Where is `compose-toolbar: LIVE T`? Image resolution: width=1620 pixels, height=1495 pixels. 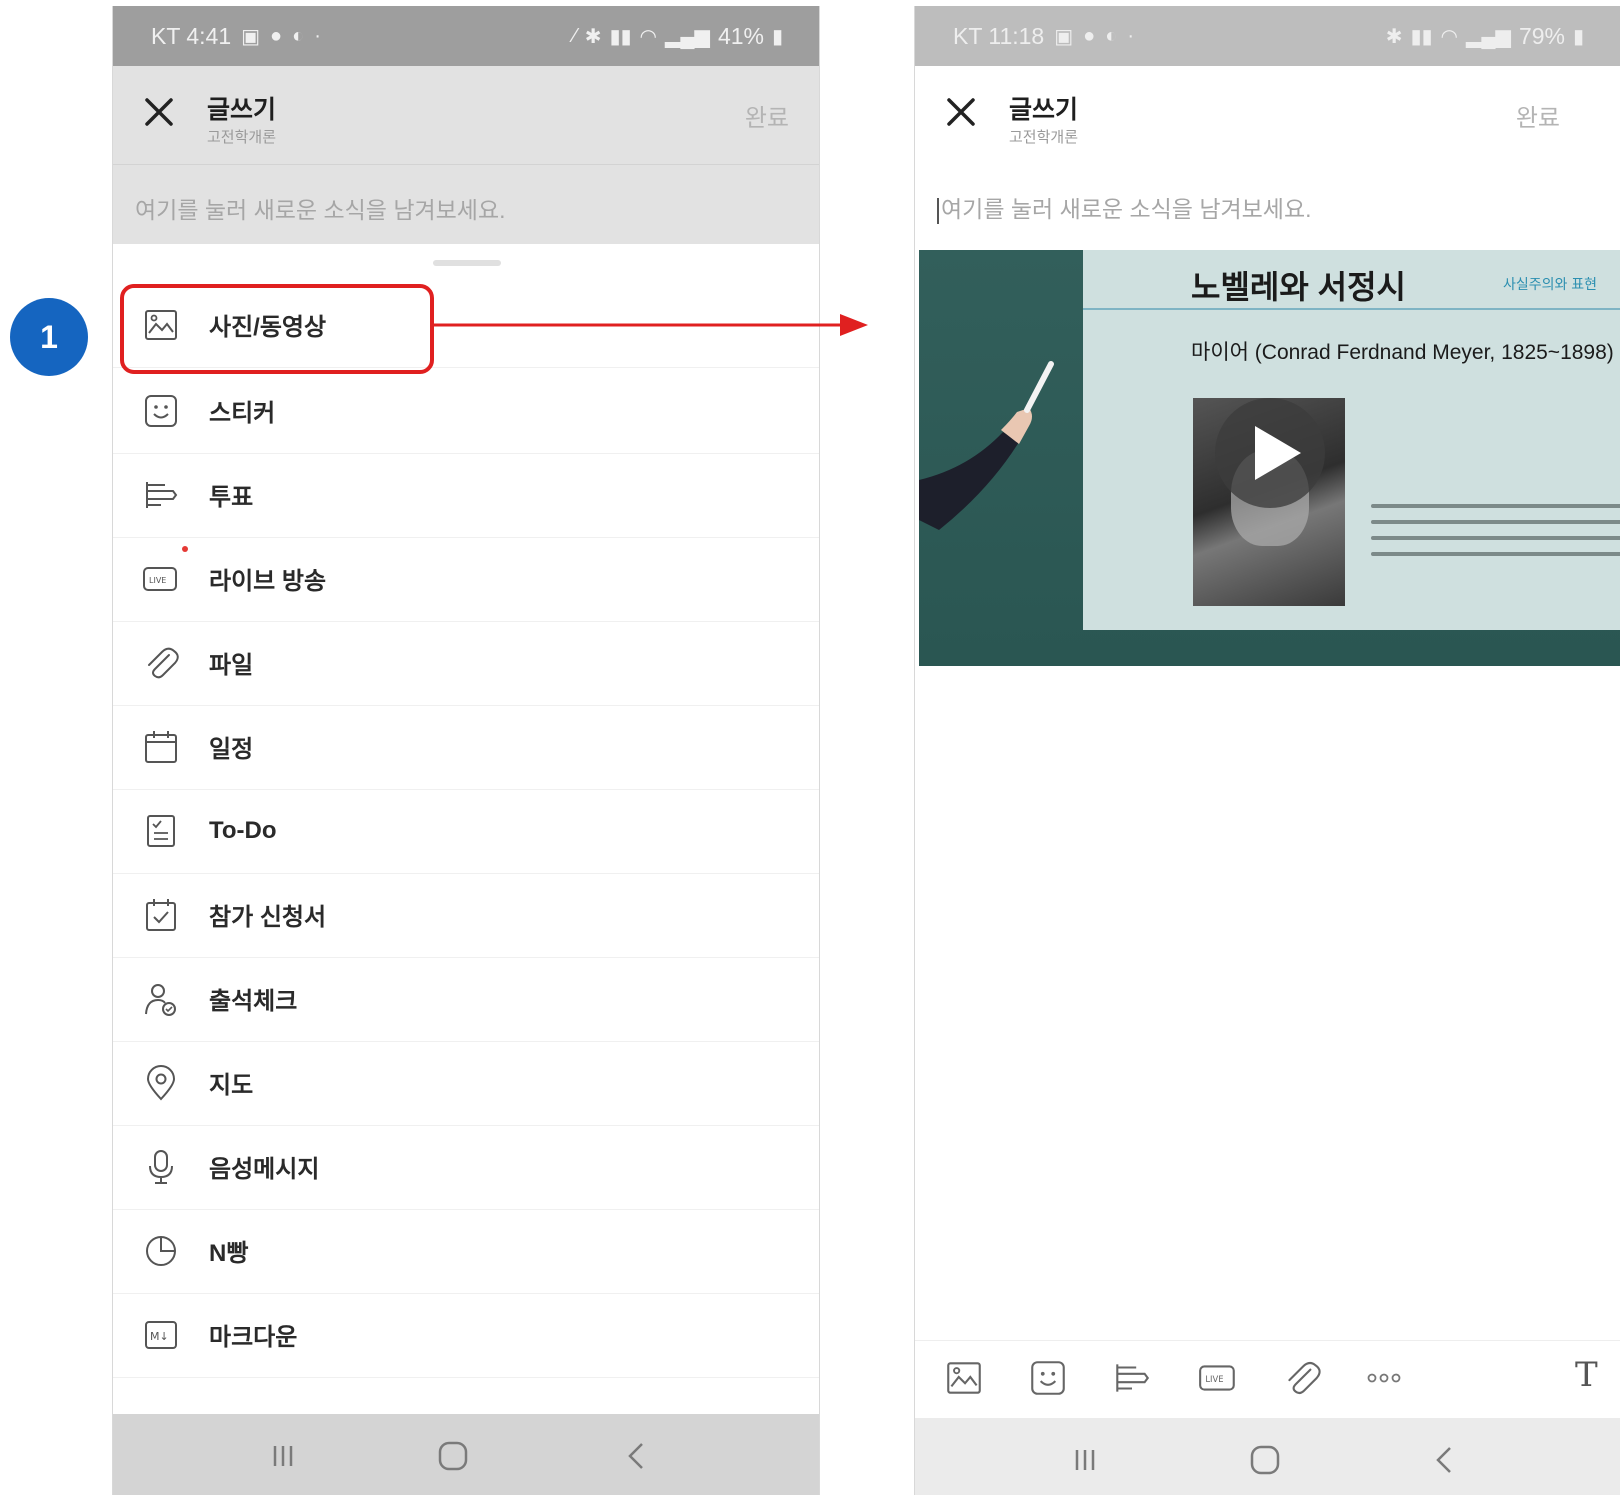
compose-toolbar: LIVE T is located at coordinates (1267, 1379).